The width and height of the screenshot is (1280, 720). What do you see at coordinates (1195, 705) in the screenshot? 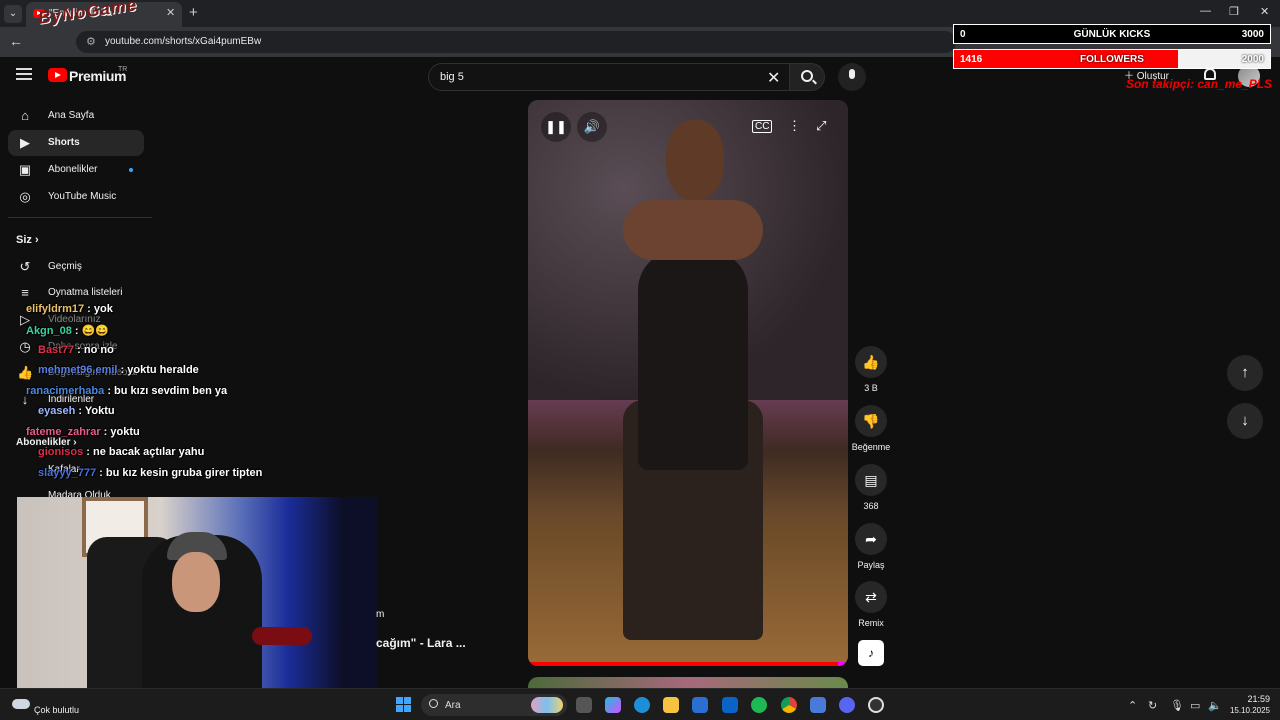
I see `display-icon: ▭` at bounding box center [1195, 705].